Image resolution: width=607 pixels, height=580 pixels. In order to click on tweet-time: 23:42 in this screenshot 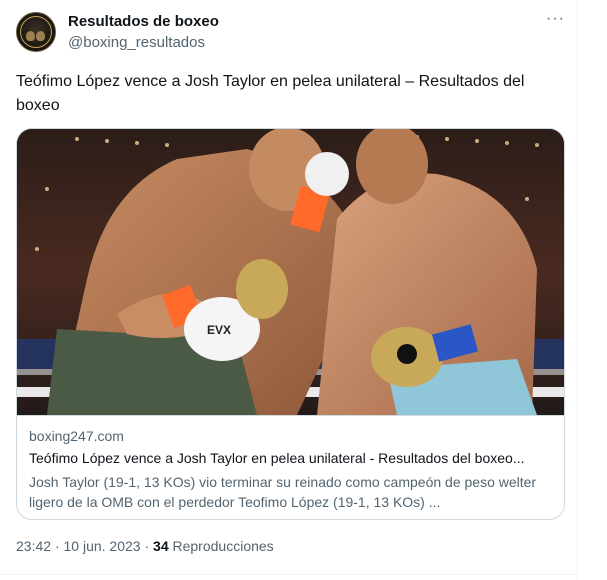, I will do `click(33, 546)`.